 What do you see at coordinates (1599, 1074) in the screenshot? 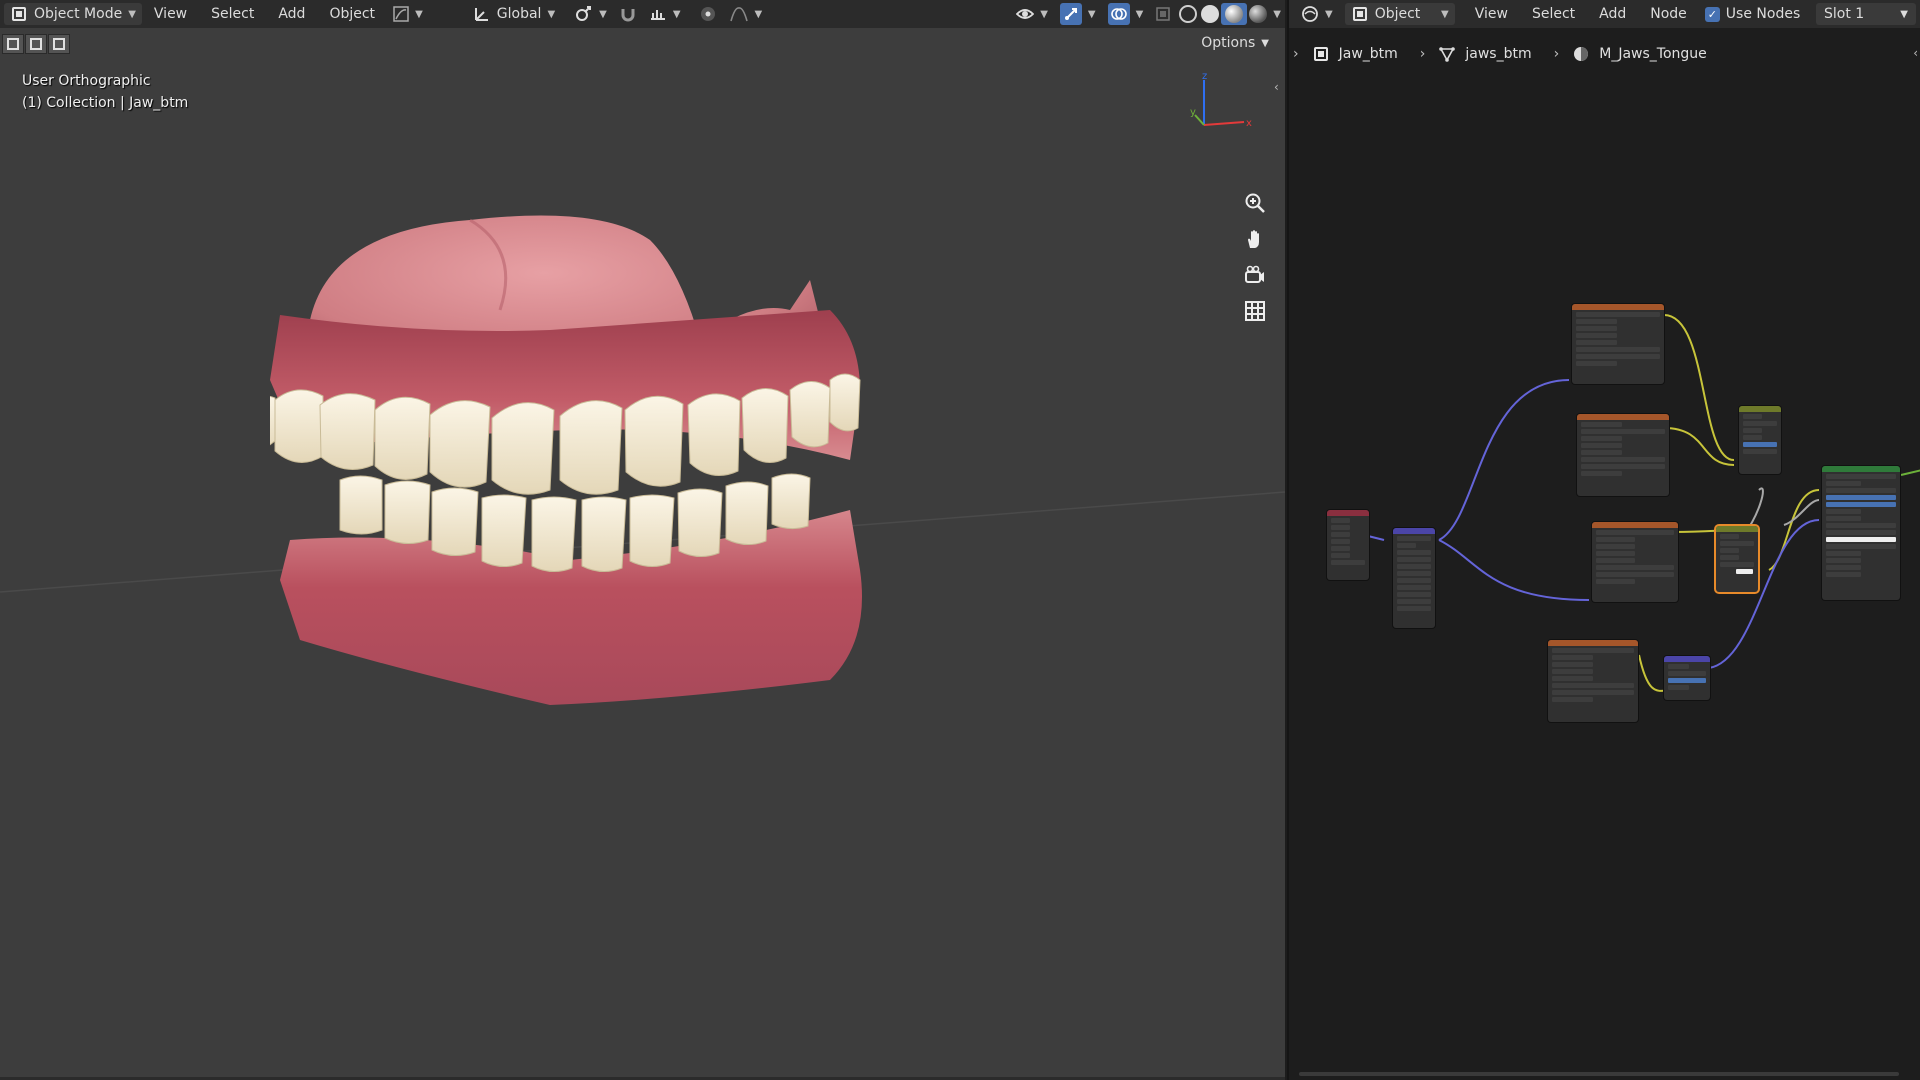
I see `horizontal-scrollbar` at bounding box center [1599, 1074].